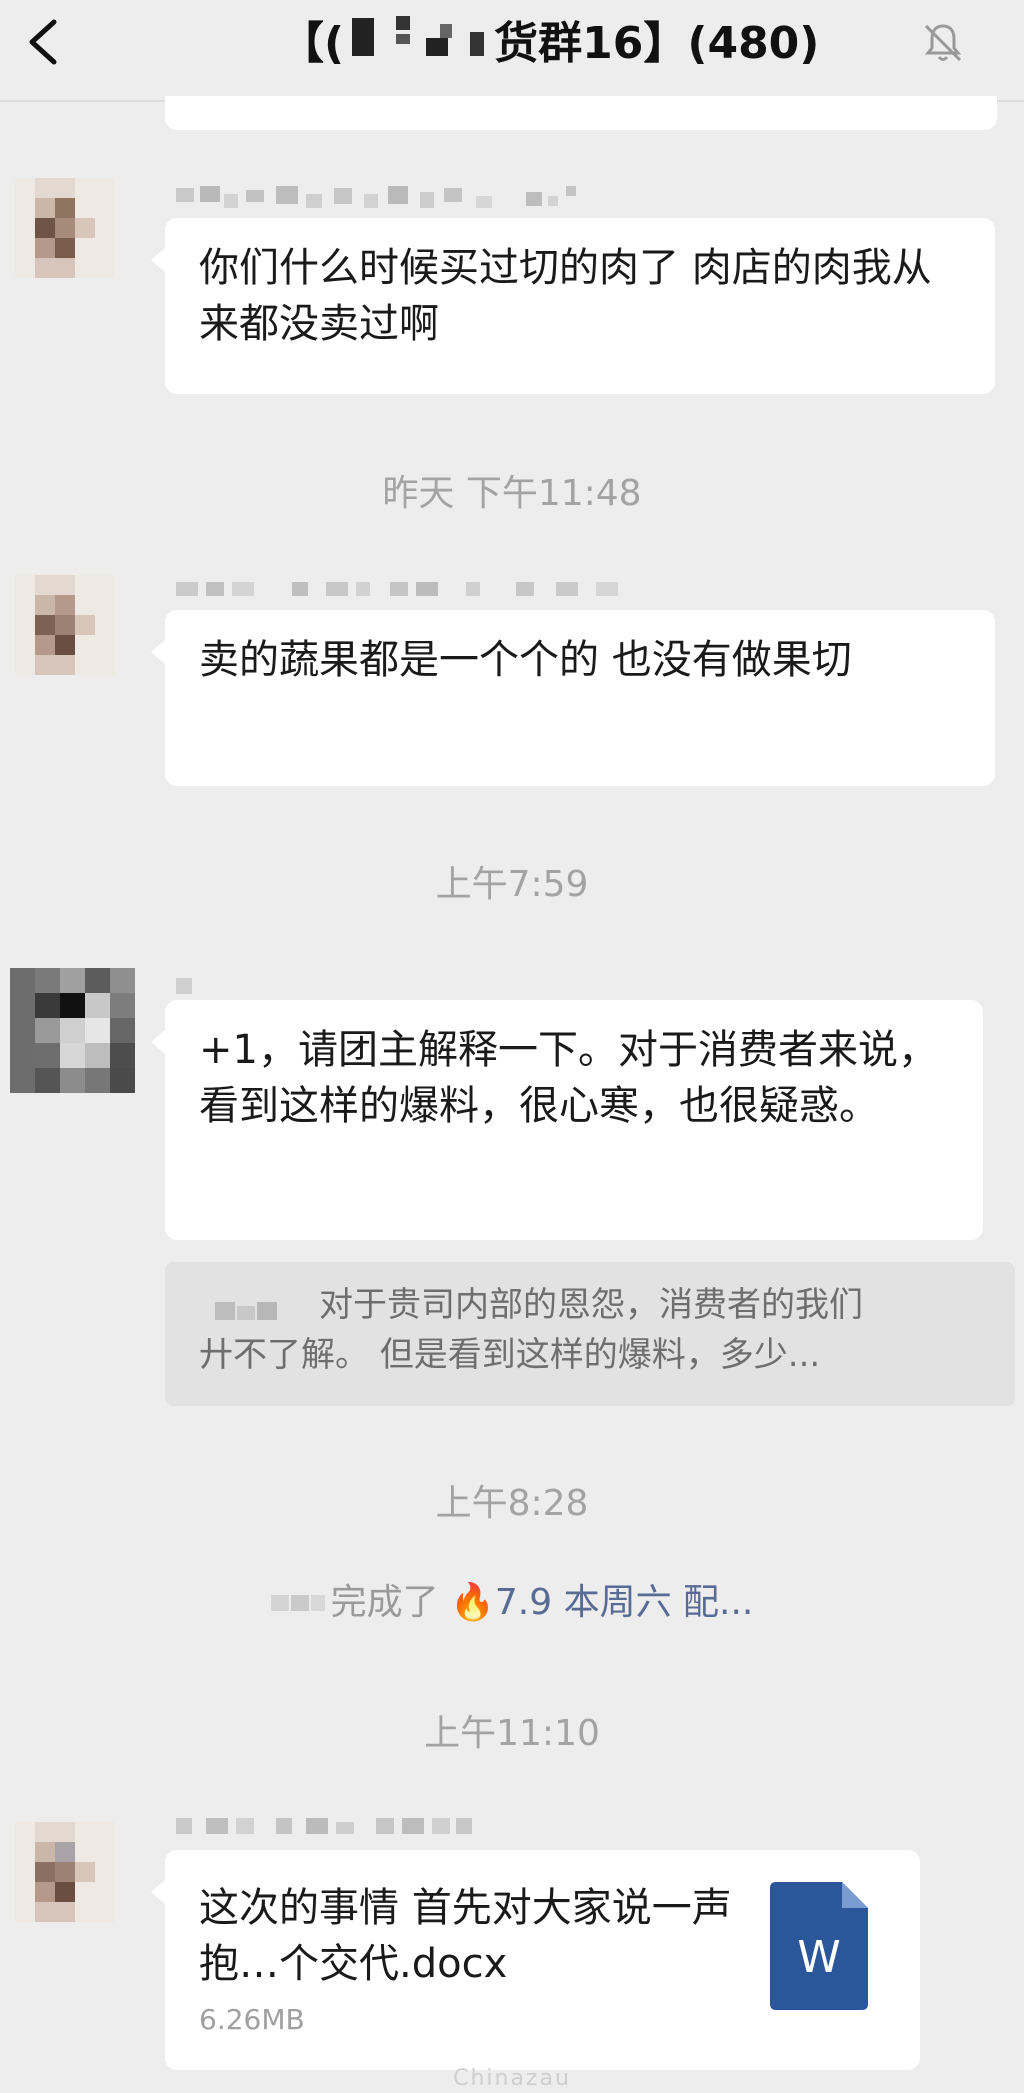  Describe the element at coordinates (512, 493) in the screenshot. I see `timestamp: 昨天 下午11:48` at that location.